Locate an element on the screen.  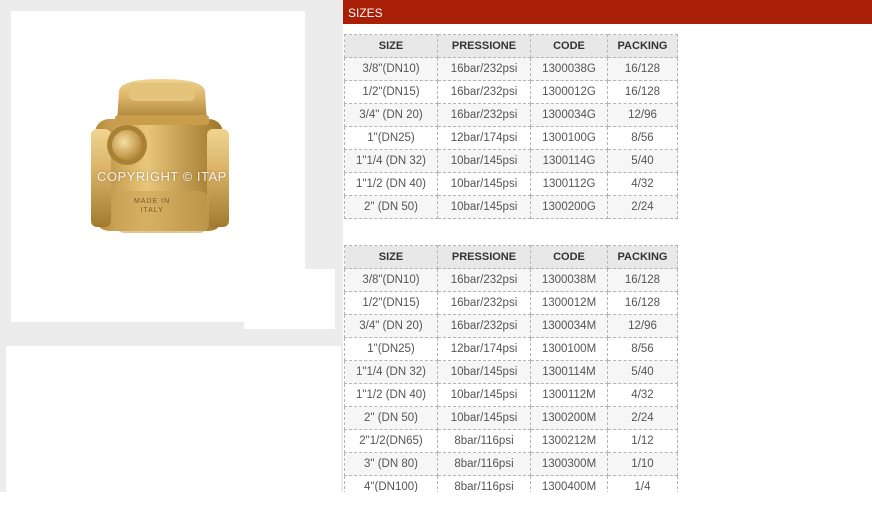
cell-code: 1300100G is located at coordinates (569, 138).